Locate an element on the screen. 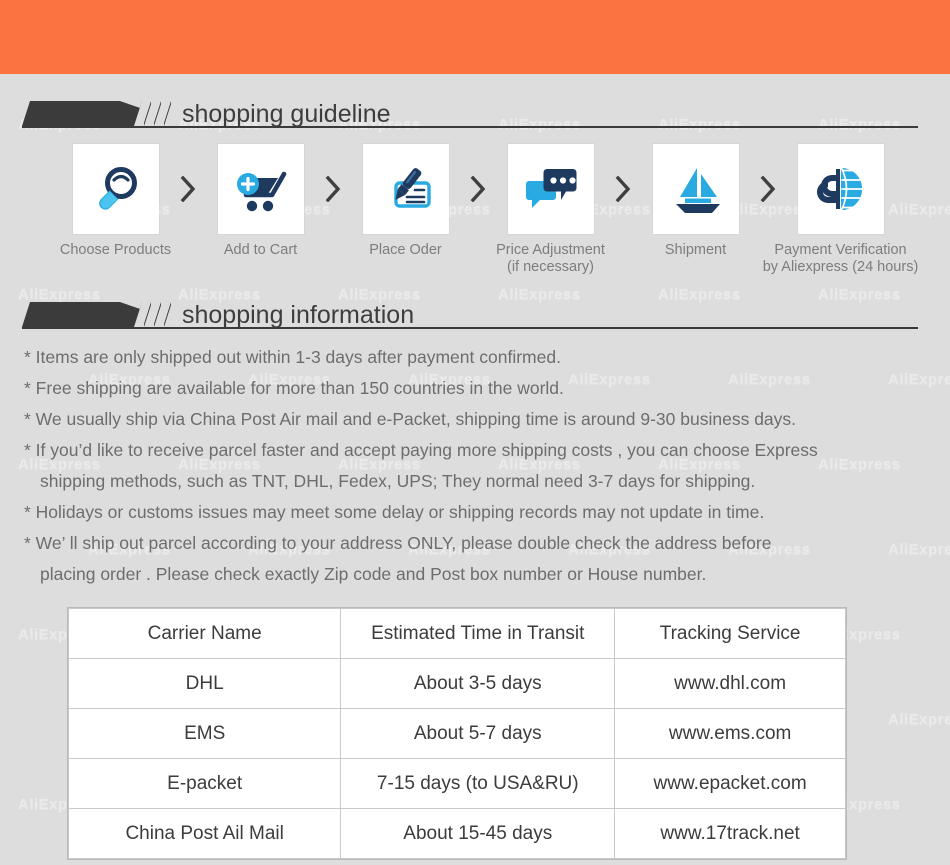 Image resolution: width=950 pixels, height=865 pixels. step-label-line2: (if necessary) is located at coordinates (550, 266).